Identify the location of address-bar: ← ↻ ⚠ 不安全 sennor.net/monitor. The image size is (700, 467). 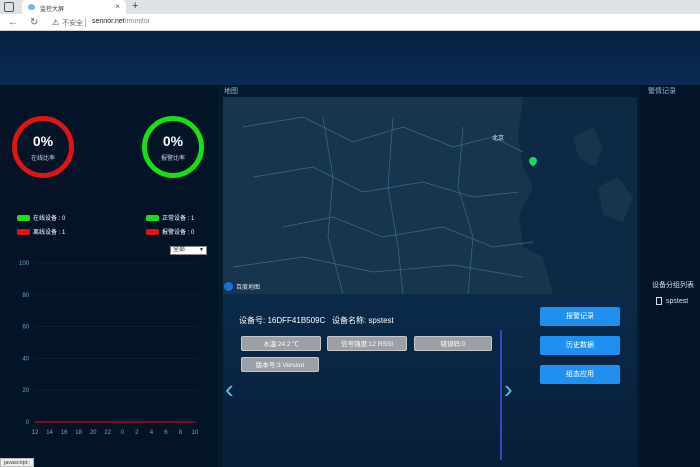
(350, 22).